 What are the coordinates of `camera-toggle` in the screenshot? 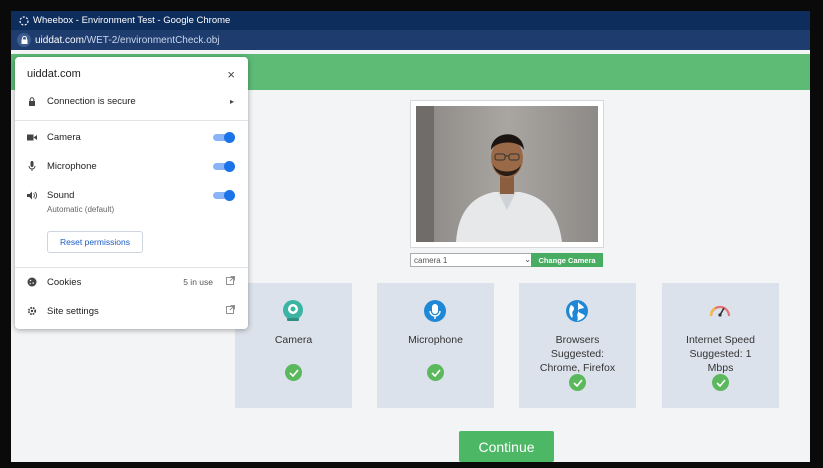 It's located at (224, 137).